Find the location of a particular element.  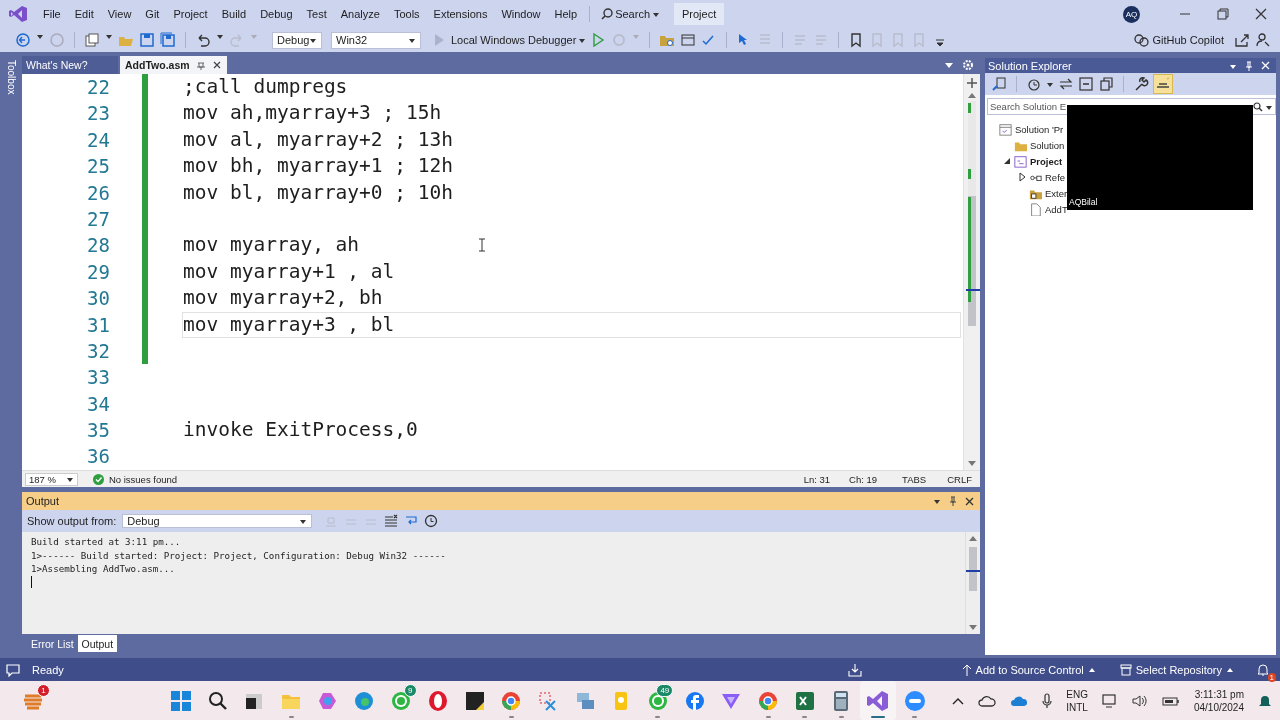

save-icon is located at coordinates (147, 40).